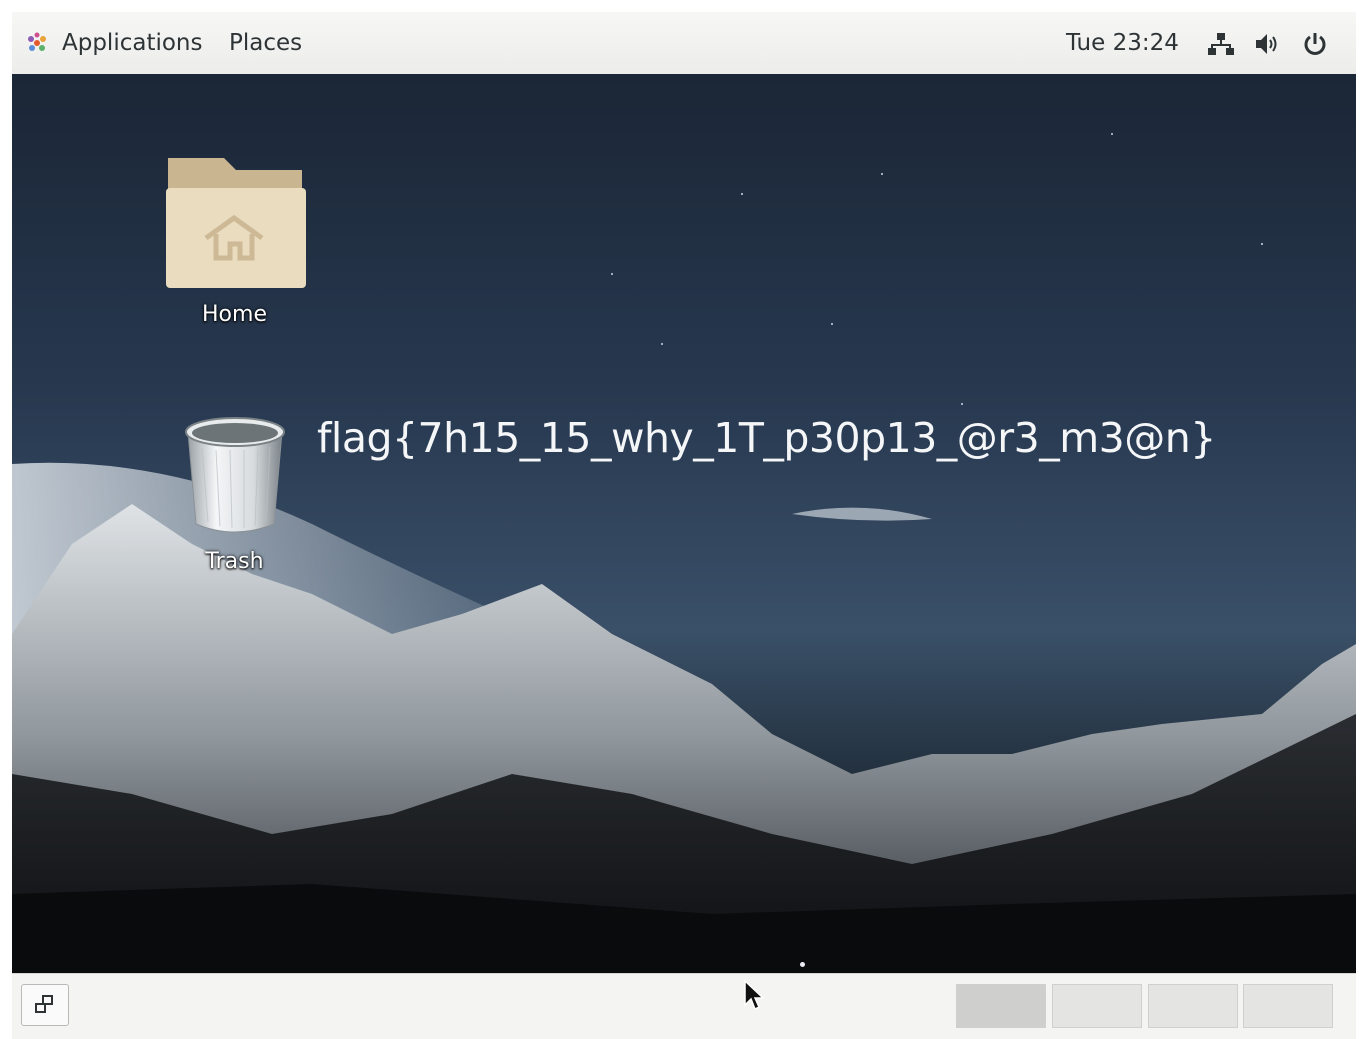  What do you see at coordinates (1221, 44) in the screenshot?
I see `network-icon` at bounding box center [1221, 44].